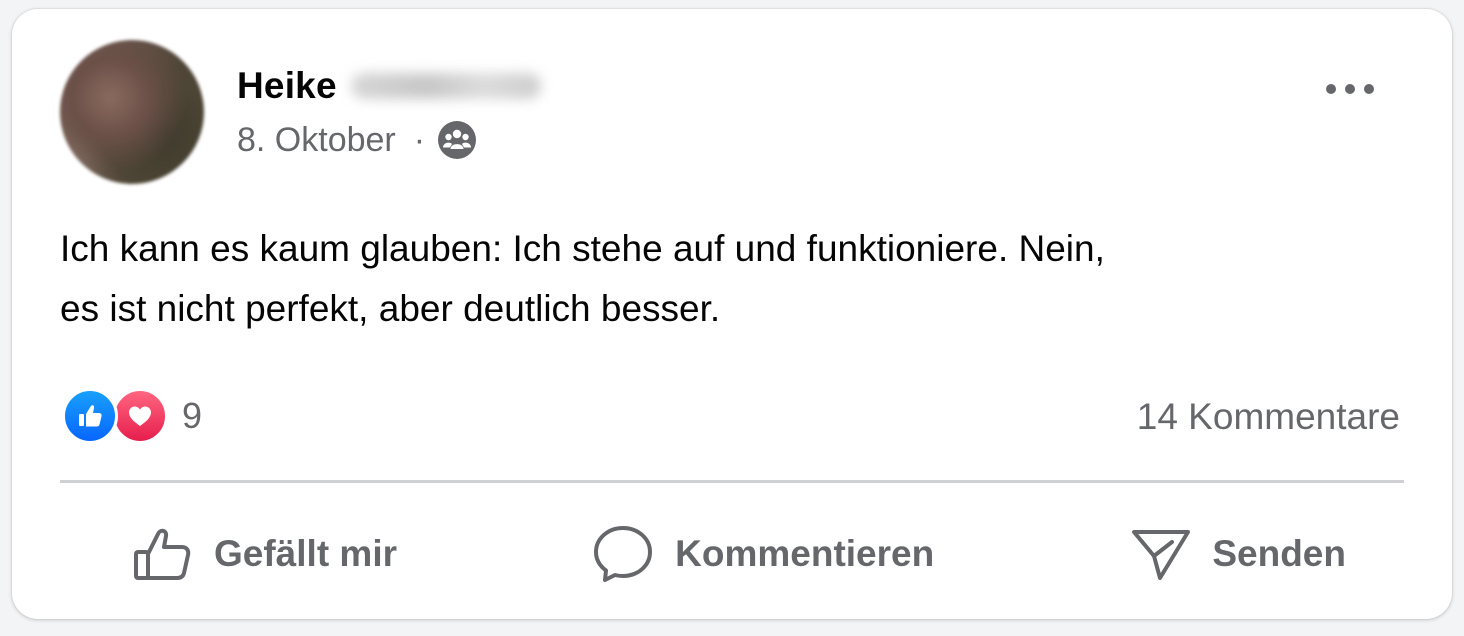 Image resolution: width=1464 pixels, height=636 pixels. Describe the element at coordinates (445, 86) in the screenshot. I see `author-surname-redacted` at that location.